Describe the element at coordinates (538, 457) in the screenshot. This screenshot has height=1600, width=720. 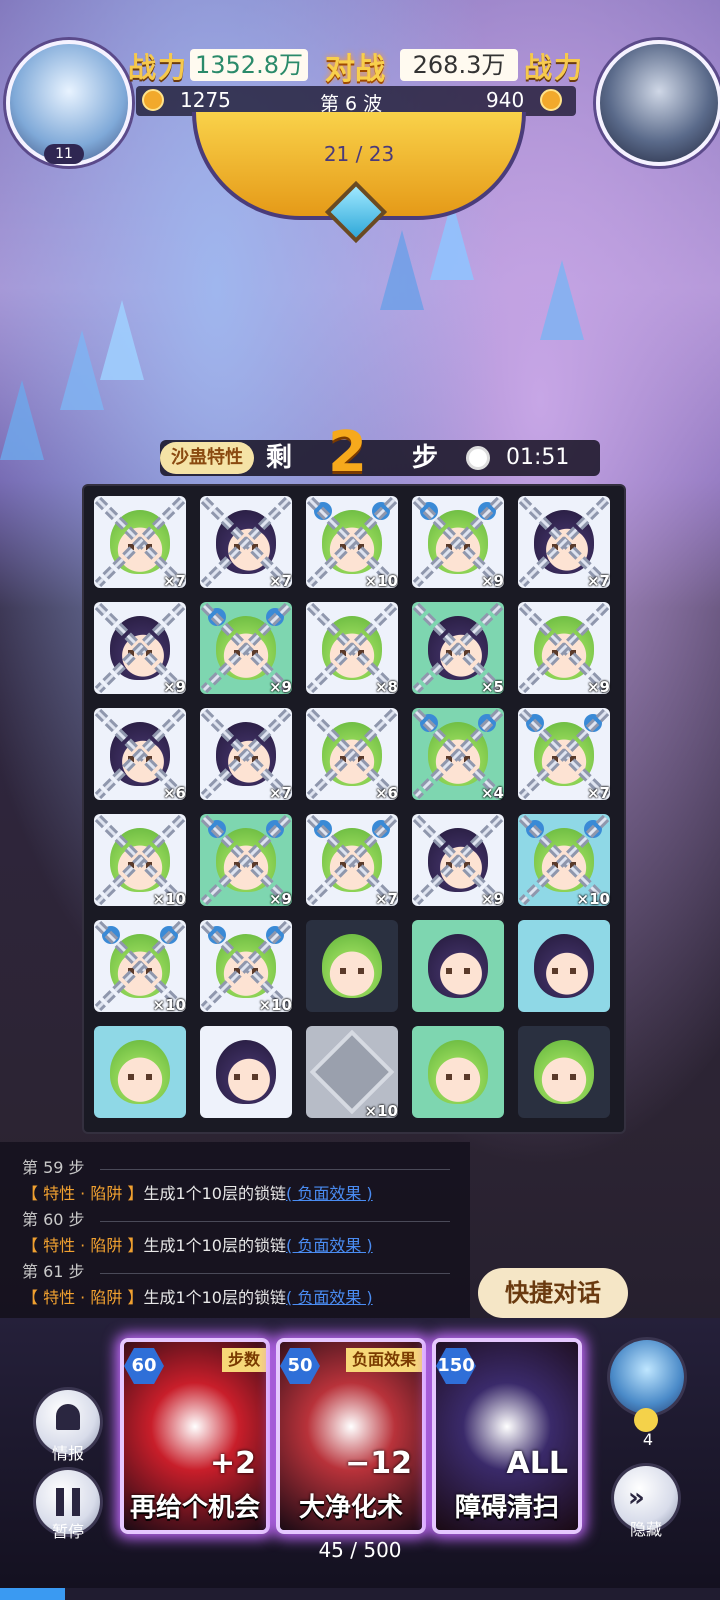
I see `timer: 01:51` at that location.